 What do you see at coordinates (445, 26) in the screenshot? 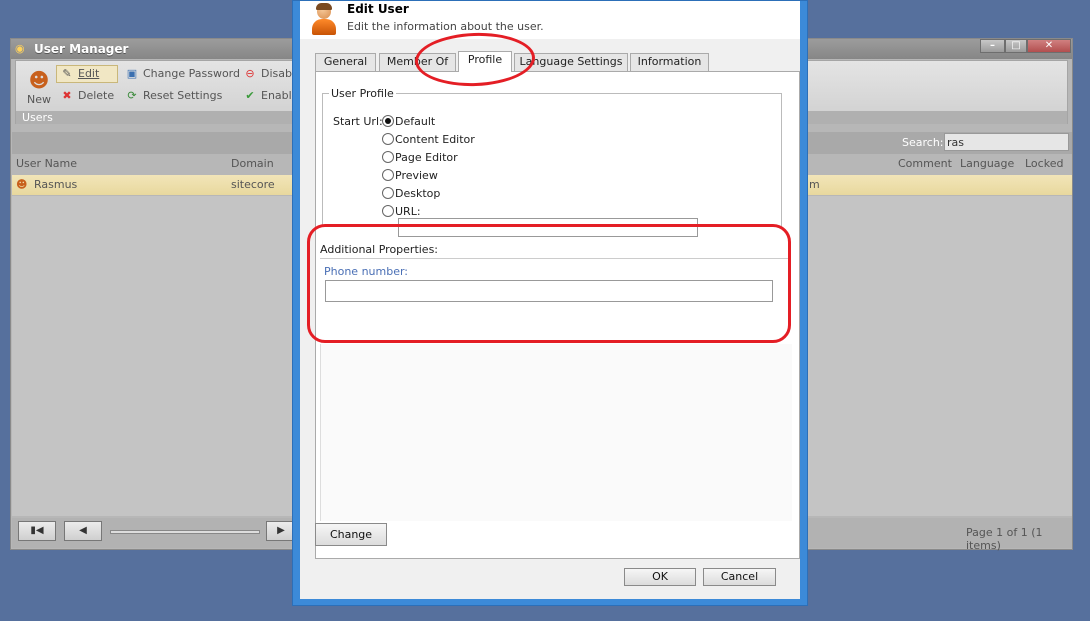
I see `dialog-subtitle: Edit the information about the user.` at bounding box center [445, 26].